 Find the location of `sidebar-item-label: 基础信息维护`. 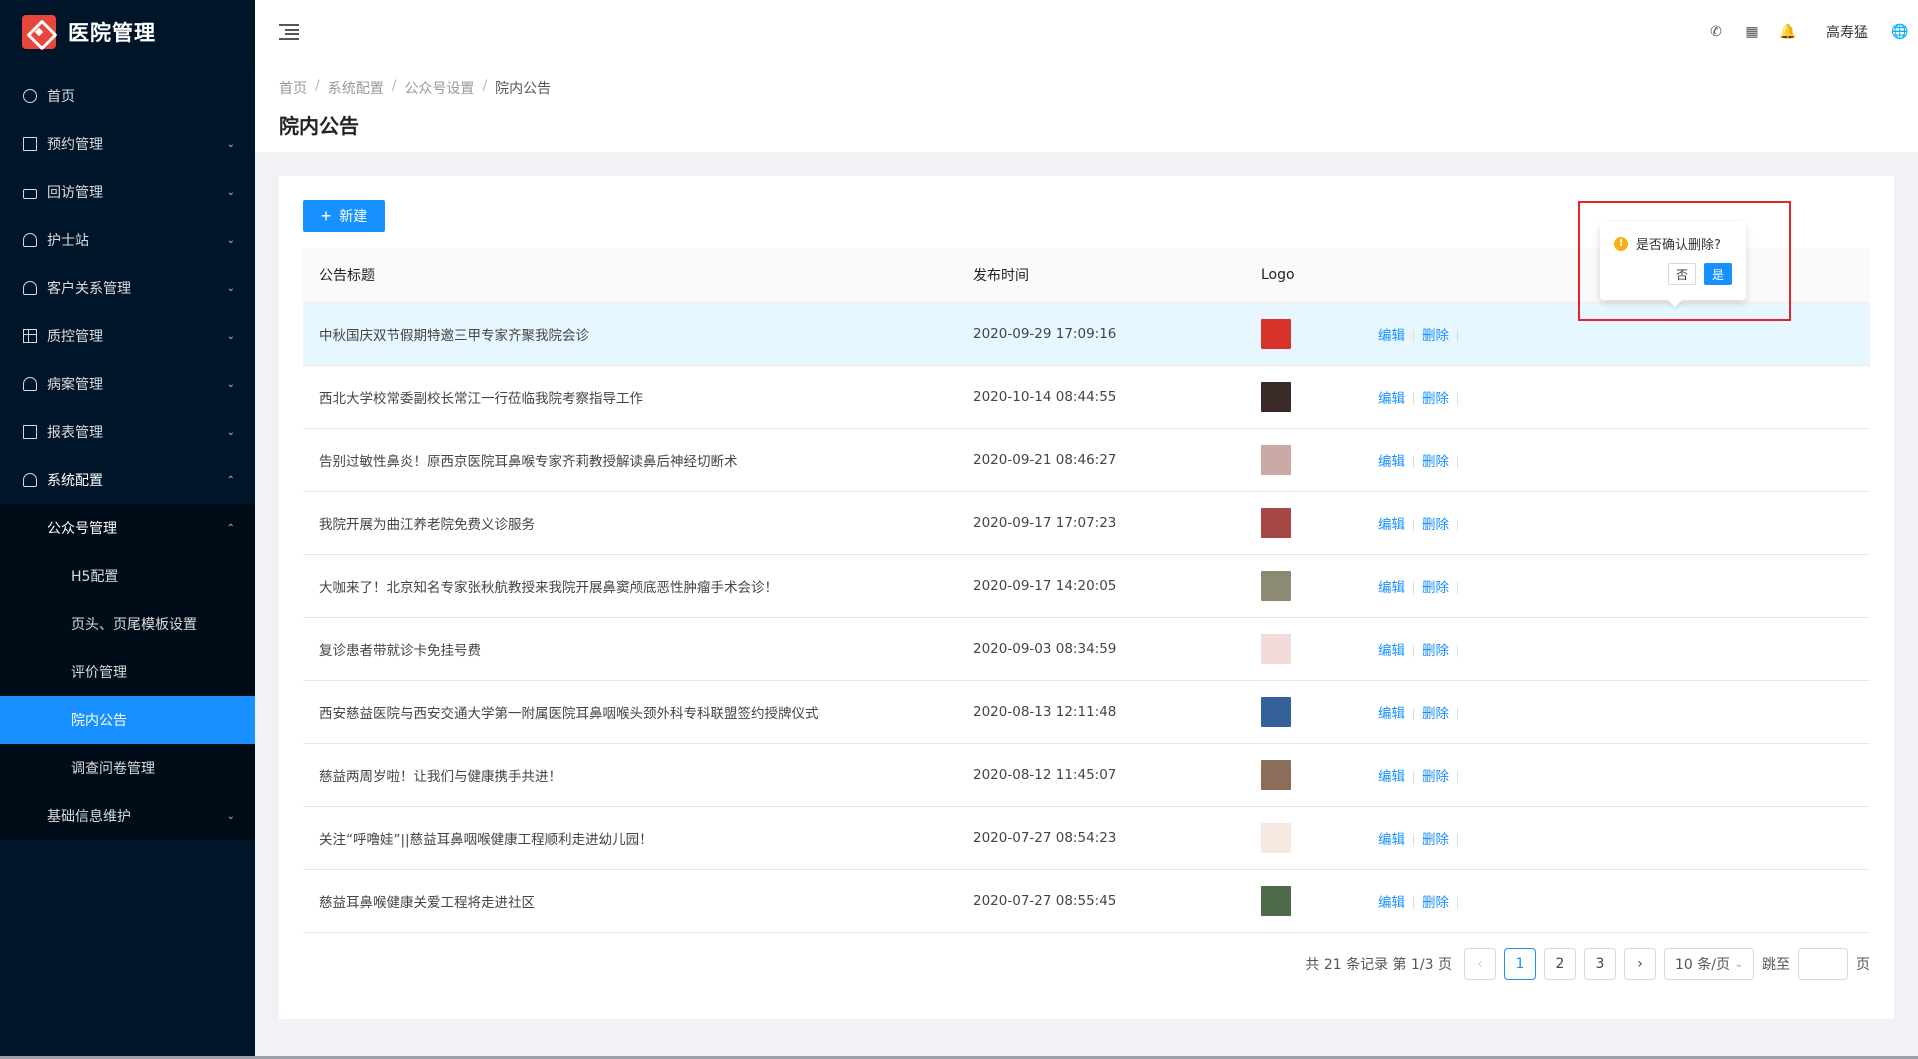

sidebar-item-label: 基础信息维护 is located at coordinates (89, 817).